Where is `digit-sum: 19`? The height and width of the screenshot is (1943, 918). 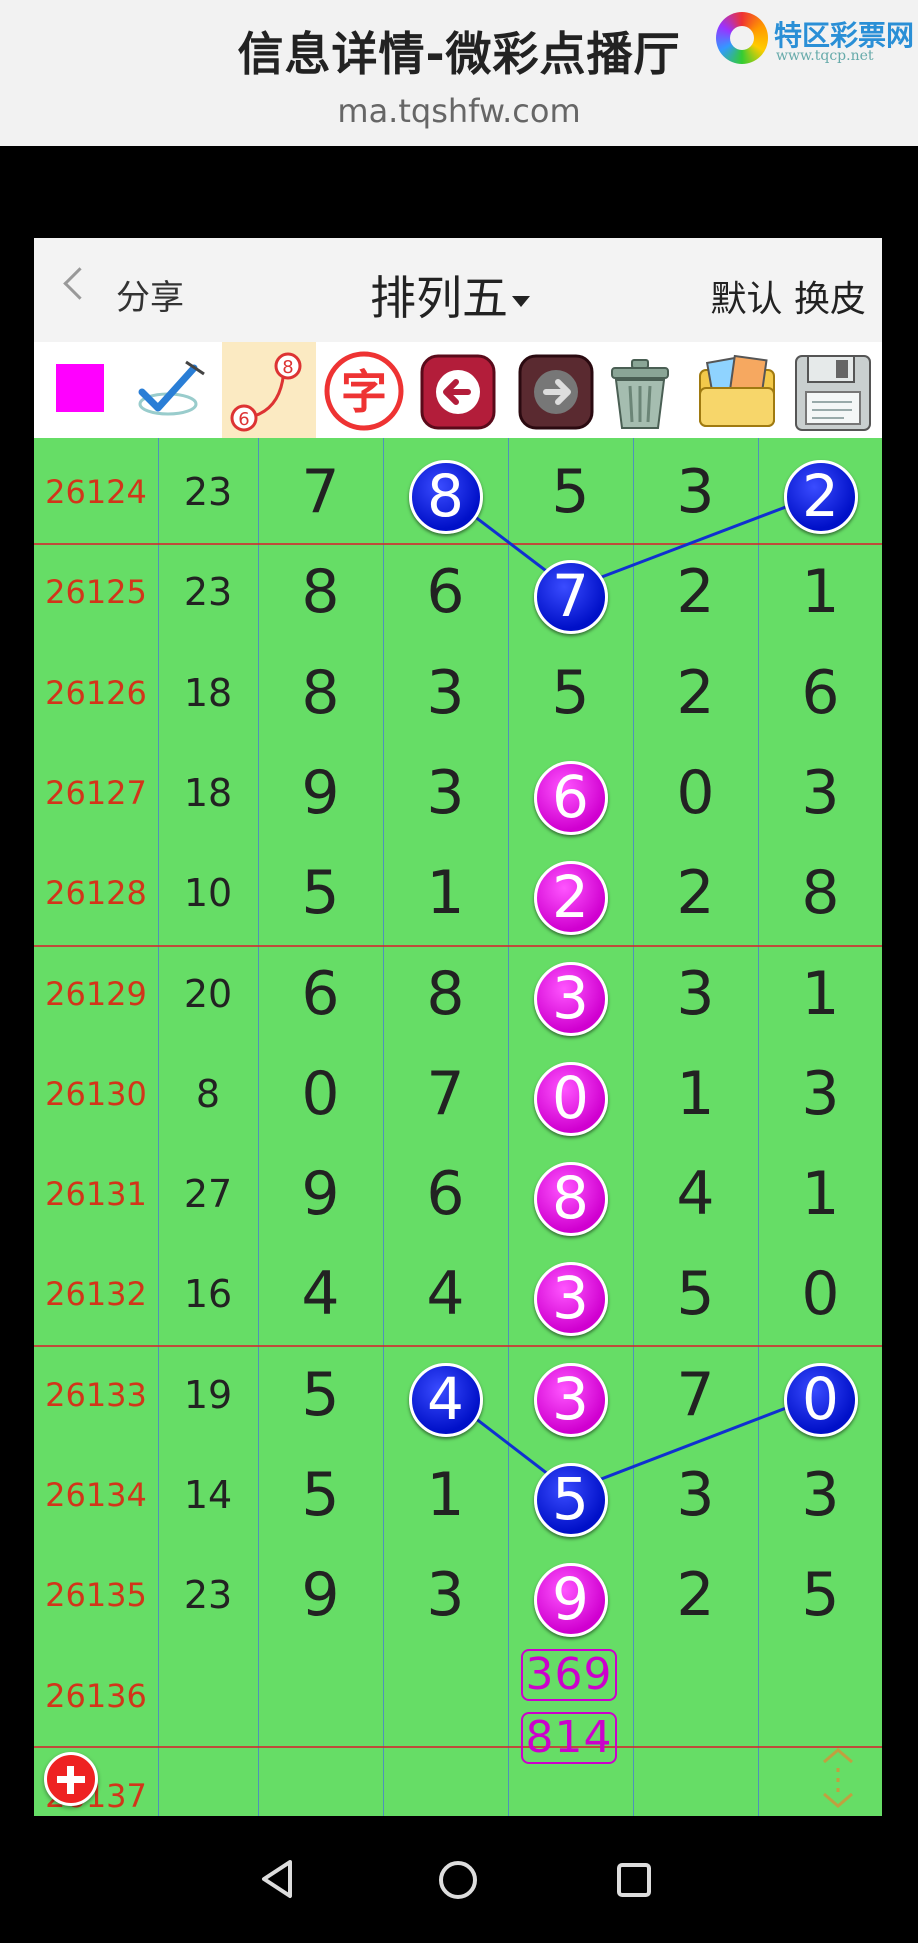
digit-sum: 19 is located at coordinates (208, 1394).